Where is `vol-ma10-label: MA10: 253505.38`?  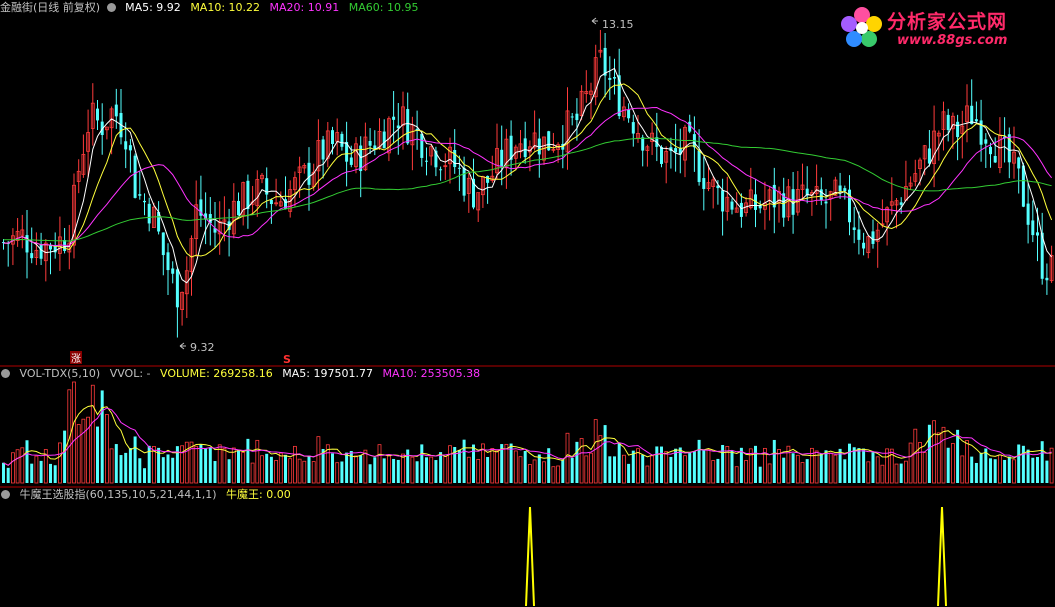
vol-ma10-label: MA10: 253505.38 is located at coordinates (431, 373).